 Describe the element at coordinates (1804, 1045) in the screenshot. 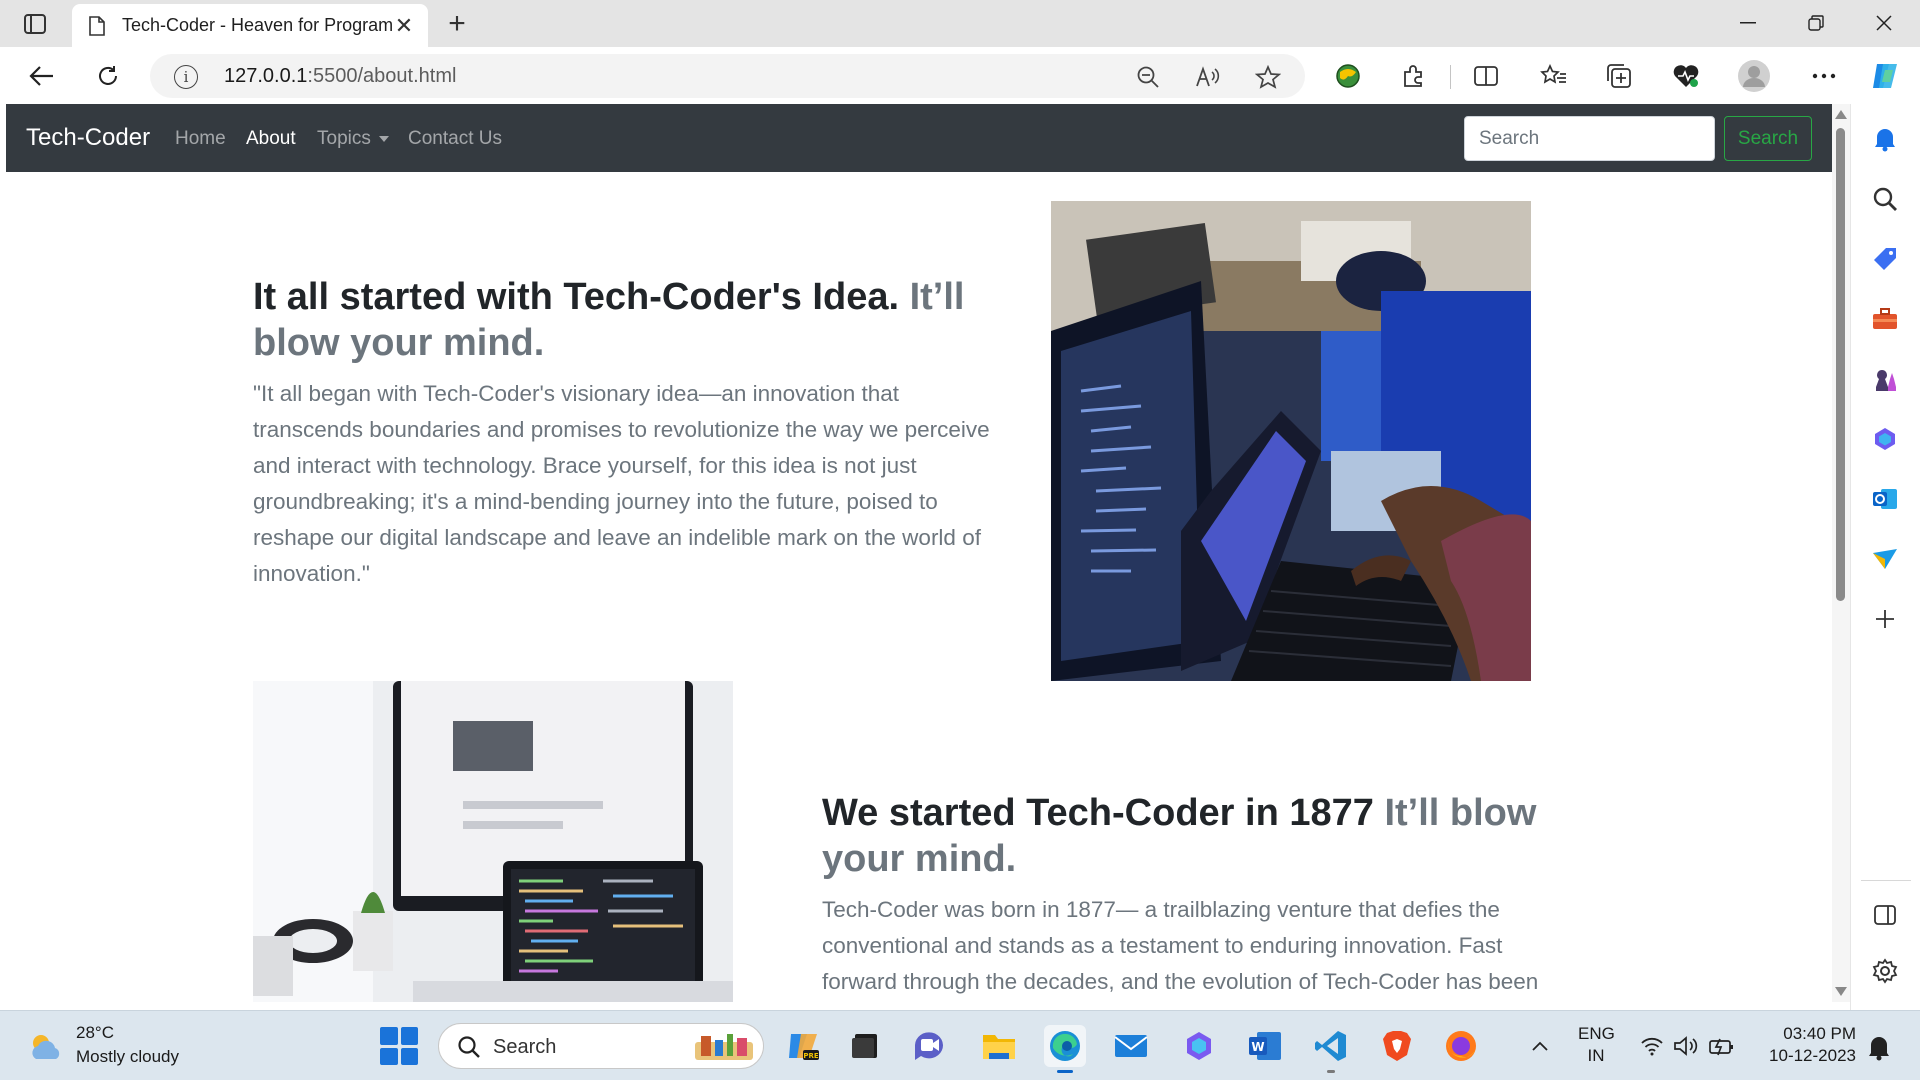

I see `system-clock: 03:40 PM 10-12-2023` at that location.